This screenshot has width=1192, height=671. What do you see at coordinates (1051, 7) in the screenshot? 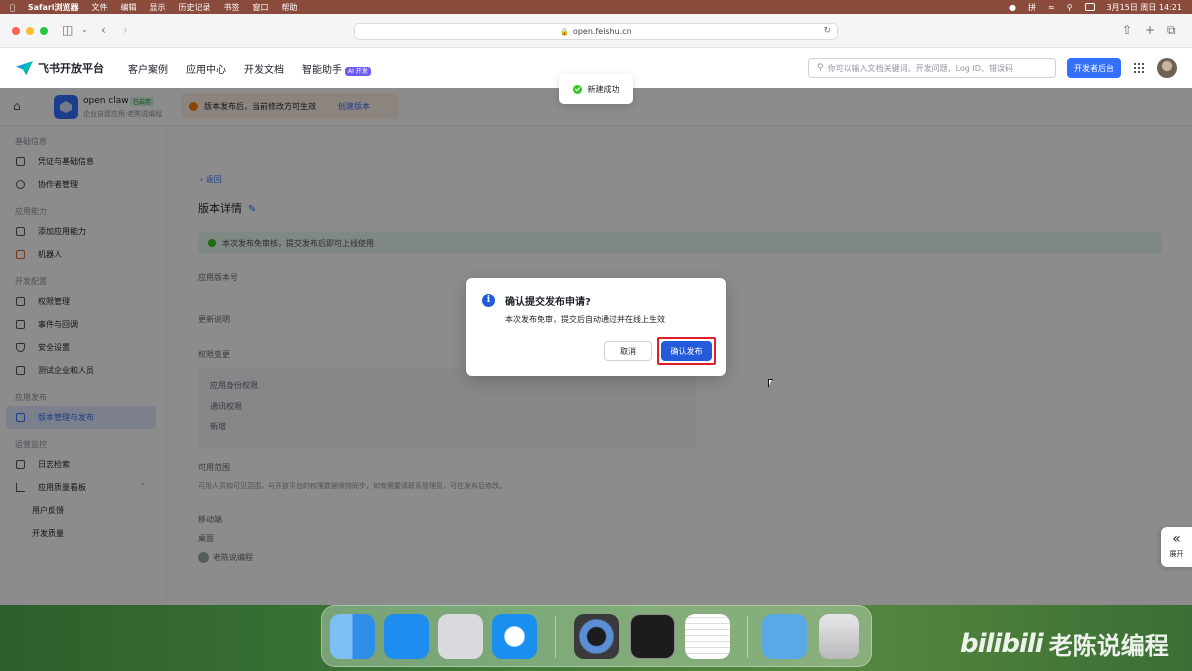
I see `wifi-icon: ≈` at bounding box center [1051, 7].